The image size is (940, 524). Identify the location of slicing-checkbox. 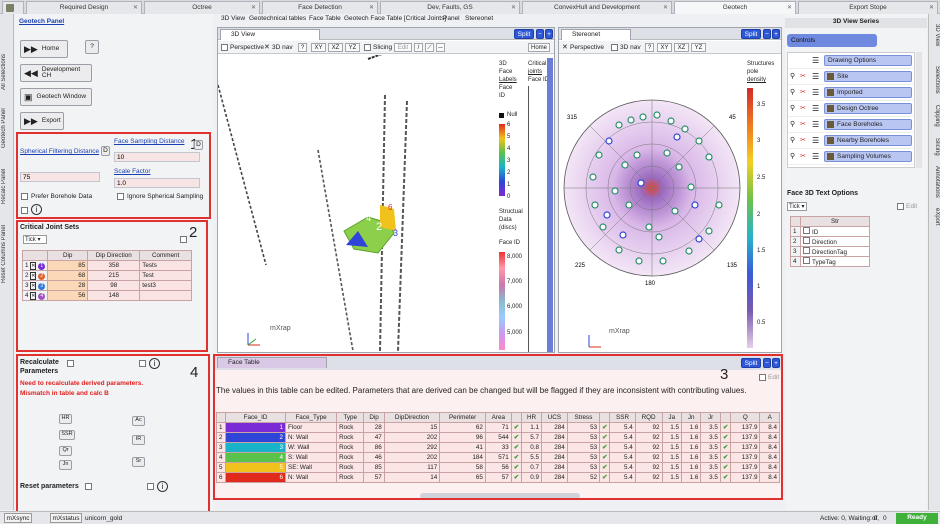
(367, 47).